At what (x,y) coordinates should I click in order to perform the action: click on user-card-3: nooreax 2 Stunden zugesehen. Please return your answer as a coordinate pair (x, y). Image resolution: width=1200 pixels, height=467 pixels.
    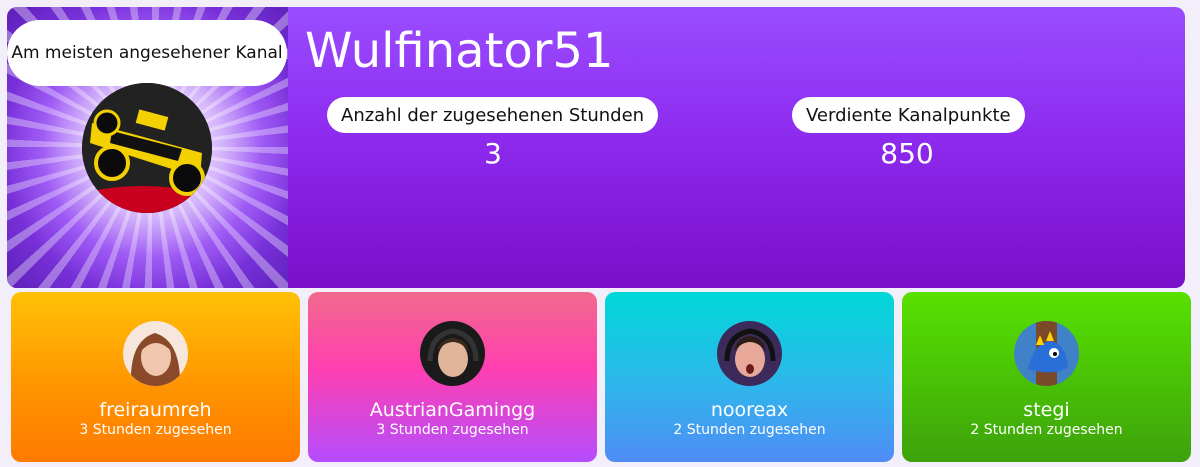
    Looking at the image, I should click on (749, 377).